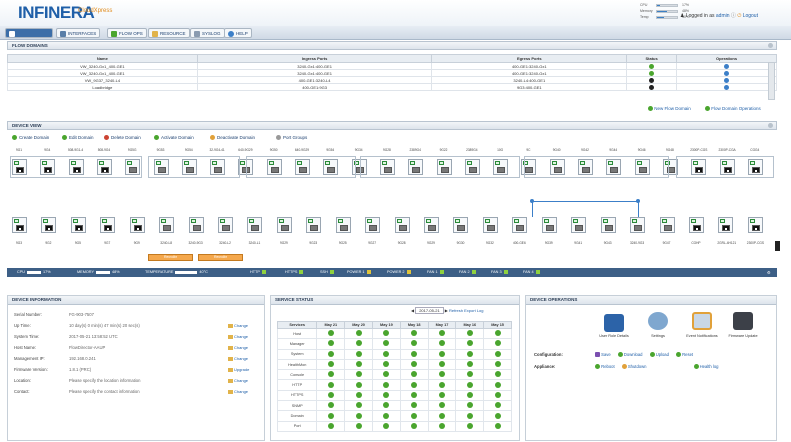 Image resolution: width=791 pixels, height=442 pixels. What do you see at coordinates (669, 109) in the screenshot?
I see `new-flow-domain-button: New Flow Domain` at bounding box center [669, 109].